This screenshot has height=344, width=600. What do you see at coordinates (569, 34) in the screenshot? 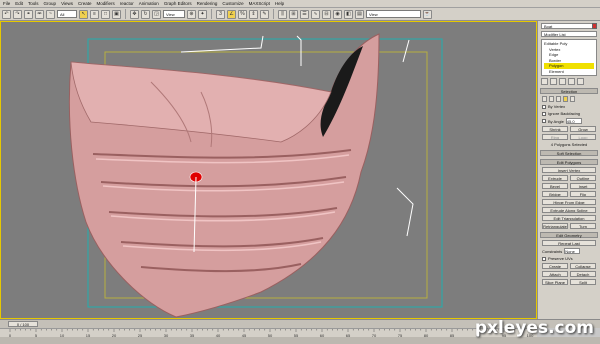
I see `modifier-list-select: Modifier List` at bounding box center [569, 34].